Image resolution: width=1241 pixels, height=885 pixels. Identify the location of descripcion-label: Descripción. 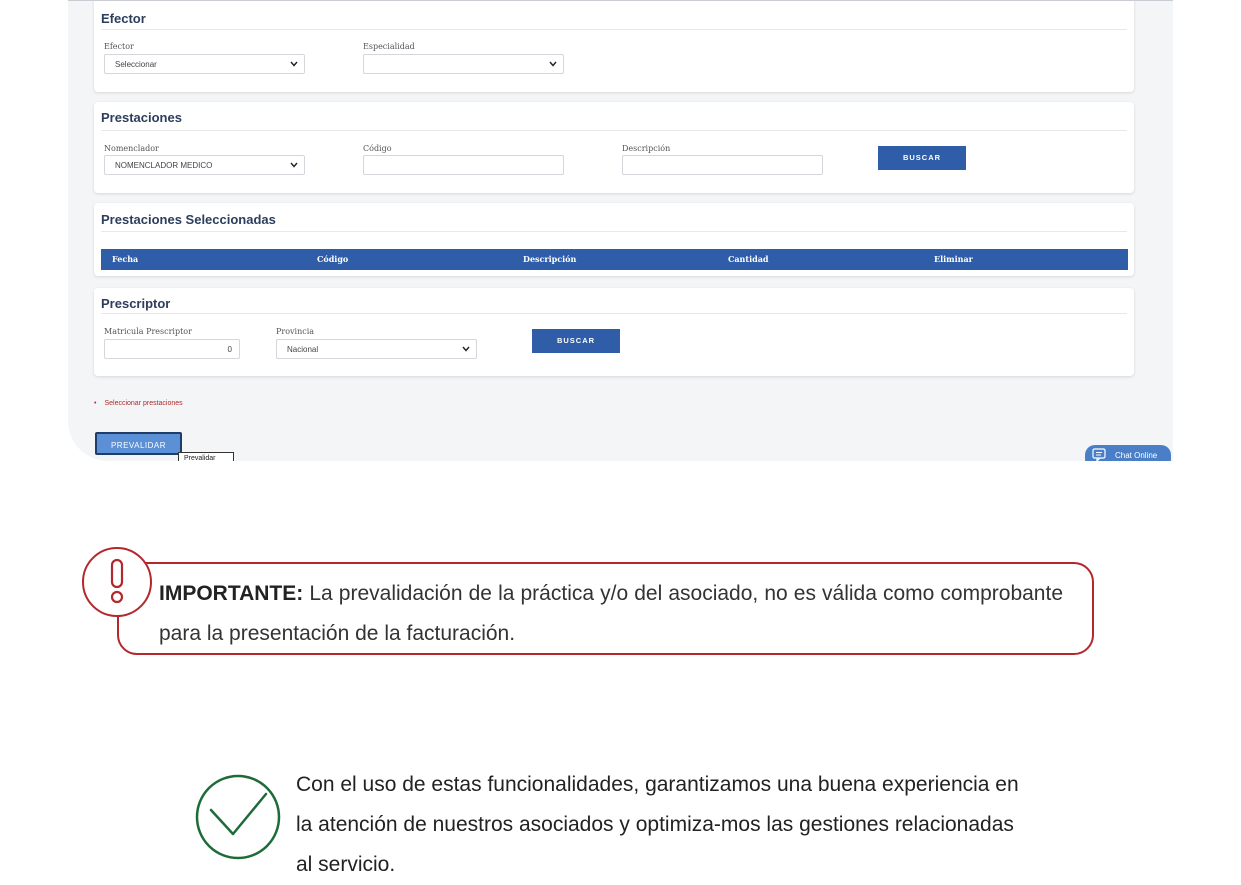
(646, 148).